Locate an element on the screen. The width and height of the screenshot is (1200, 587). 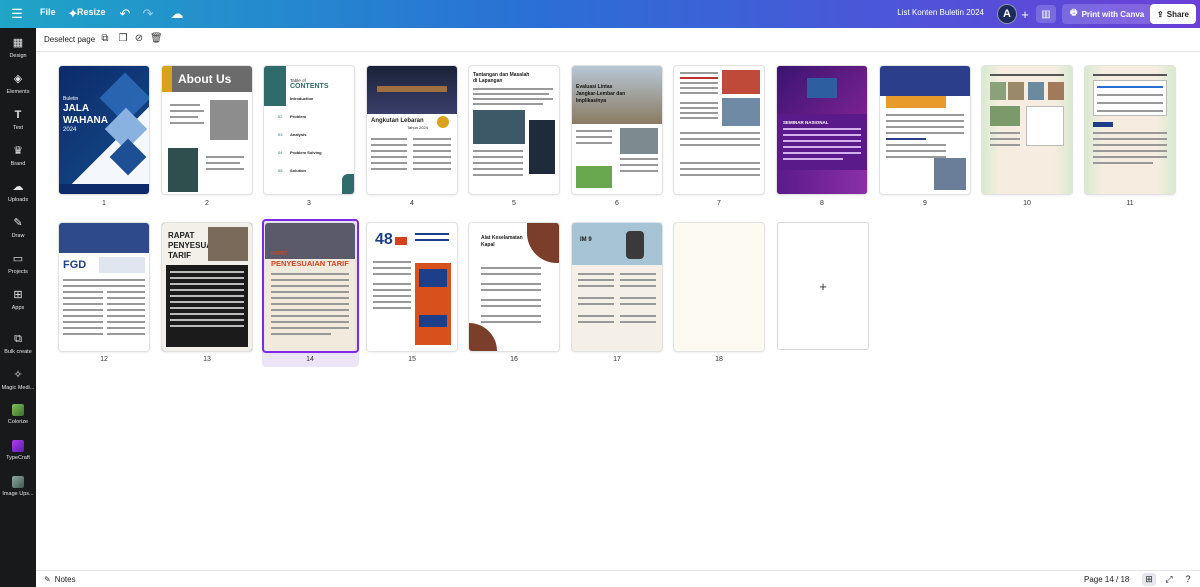
page-number: 5 is located at coordinates (514, 203).